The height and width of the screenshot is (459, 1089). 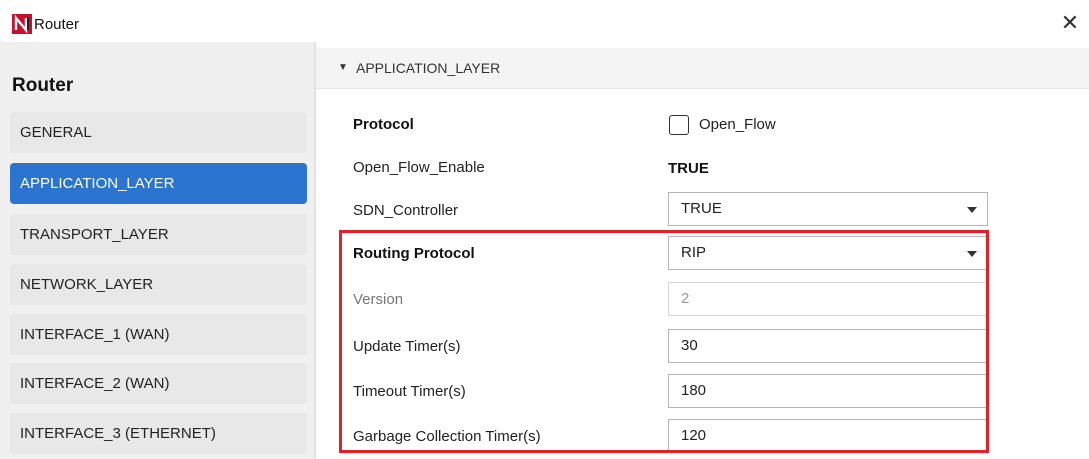 I want to click on sidebar-item-application-layer: APPLICATION_LAYER, so click(x=158, y=183).